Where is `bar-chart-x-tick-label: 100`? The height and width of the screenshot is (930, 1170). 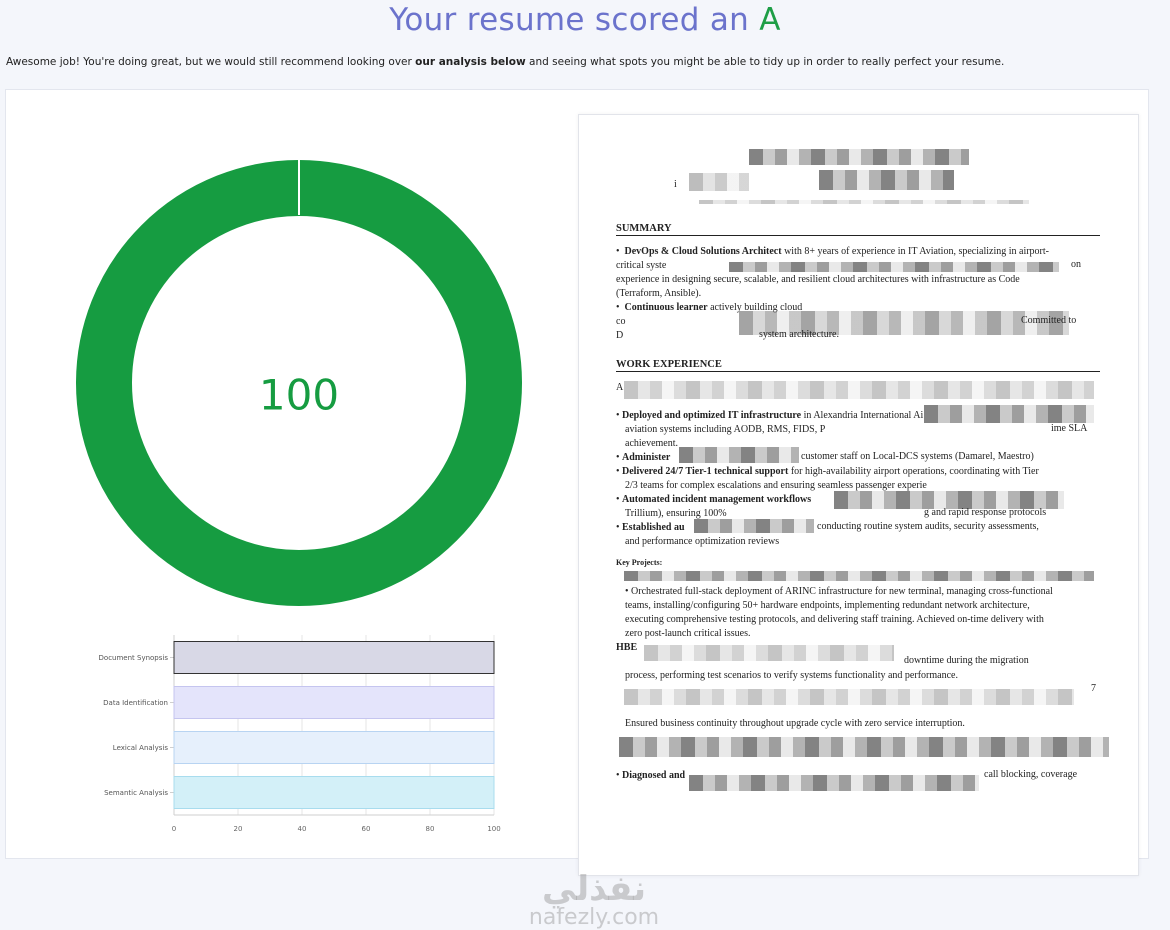
bar-chart-x-tick-label: 100 is located at coordinates (493, 829).